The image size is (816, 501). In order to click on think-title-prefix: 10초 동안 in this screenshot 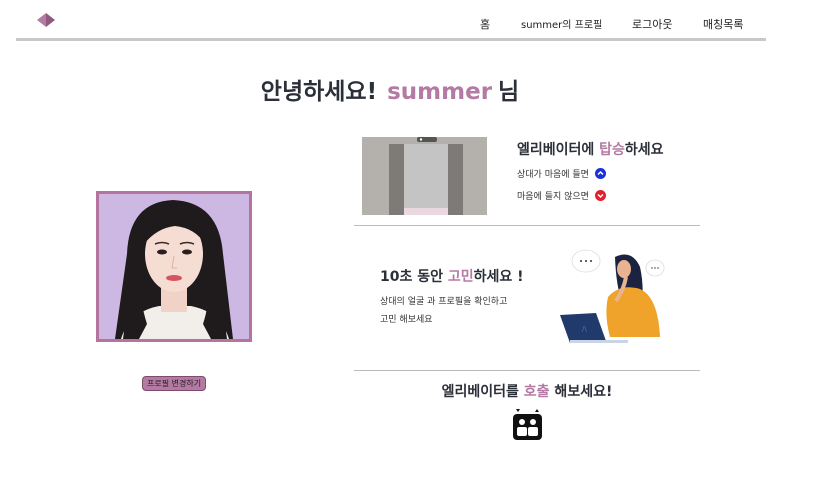, I will do `click(414, 277)`.